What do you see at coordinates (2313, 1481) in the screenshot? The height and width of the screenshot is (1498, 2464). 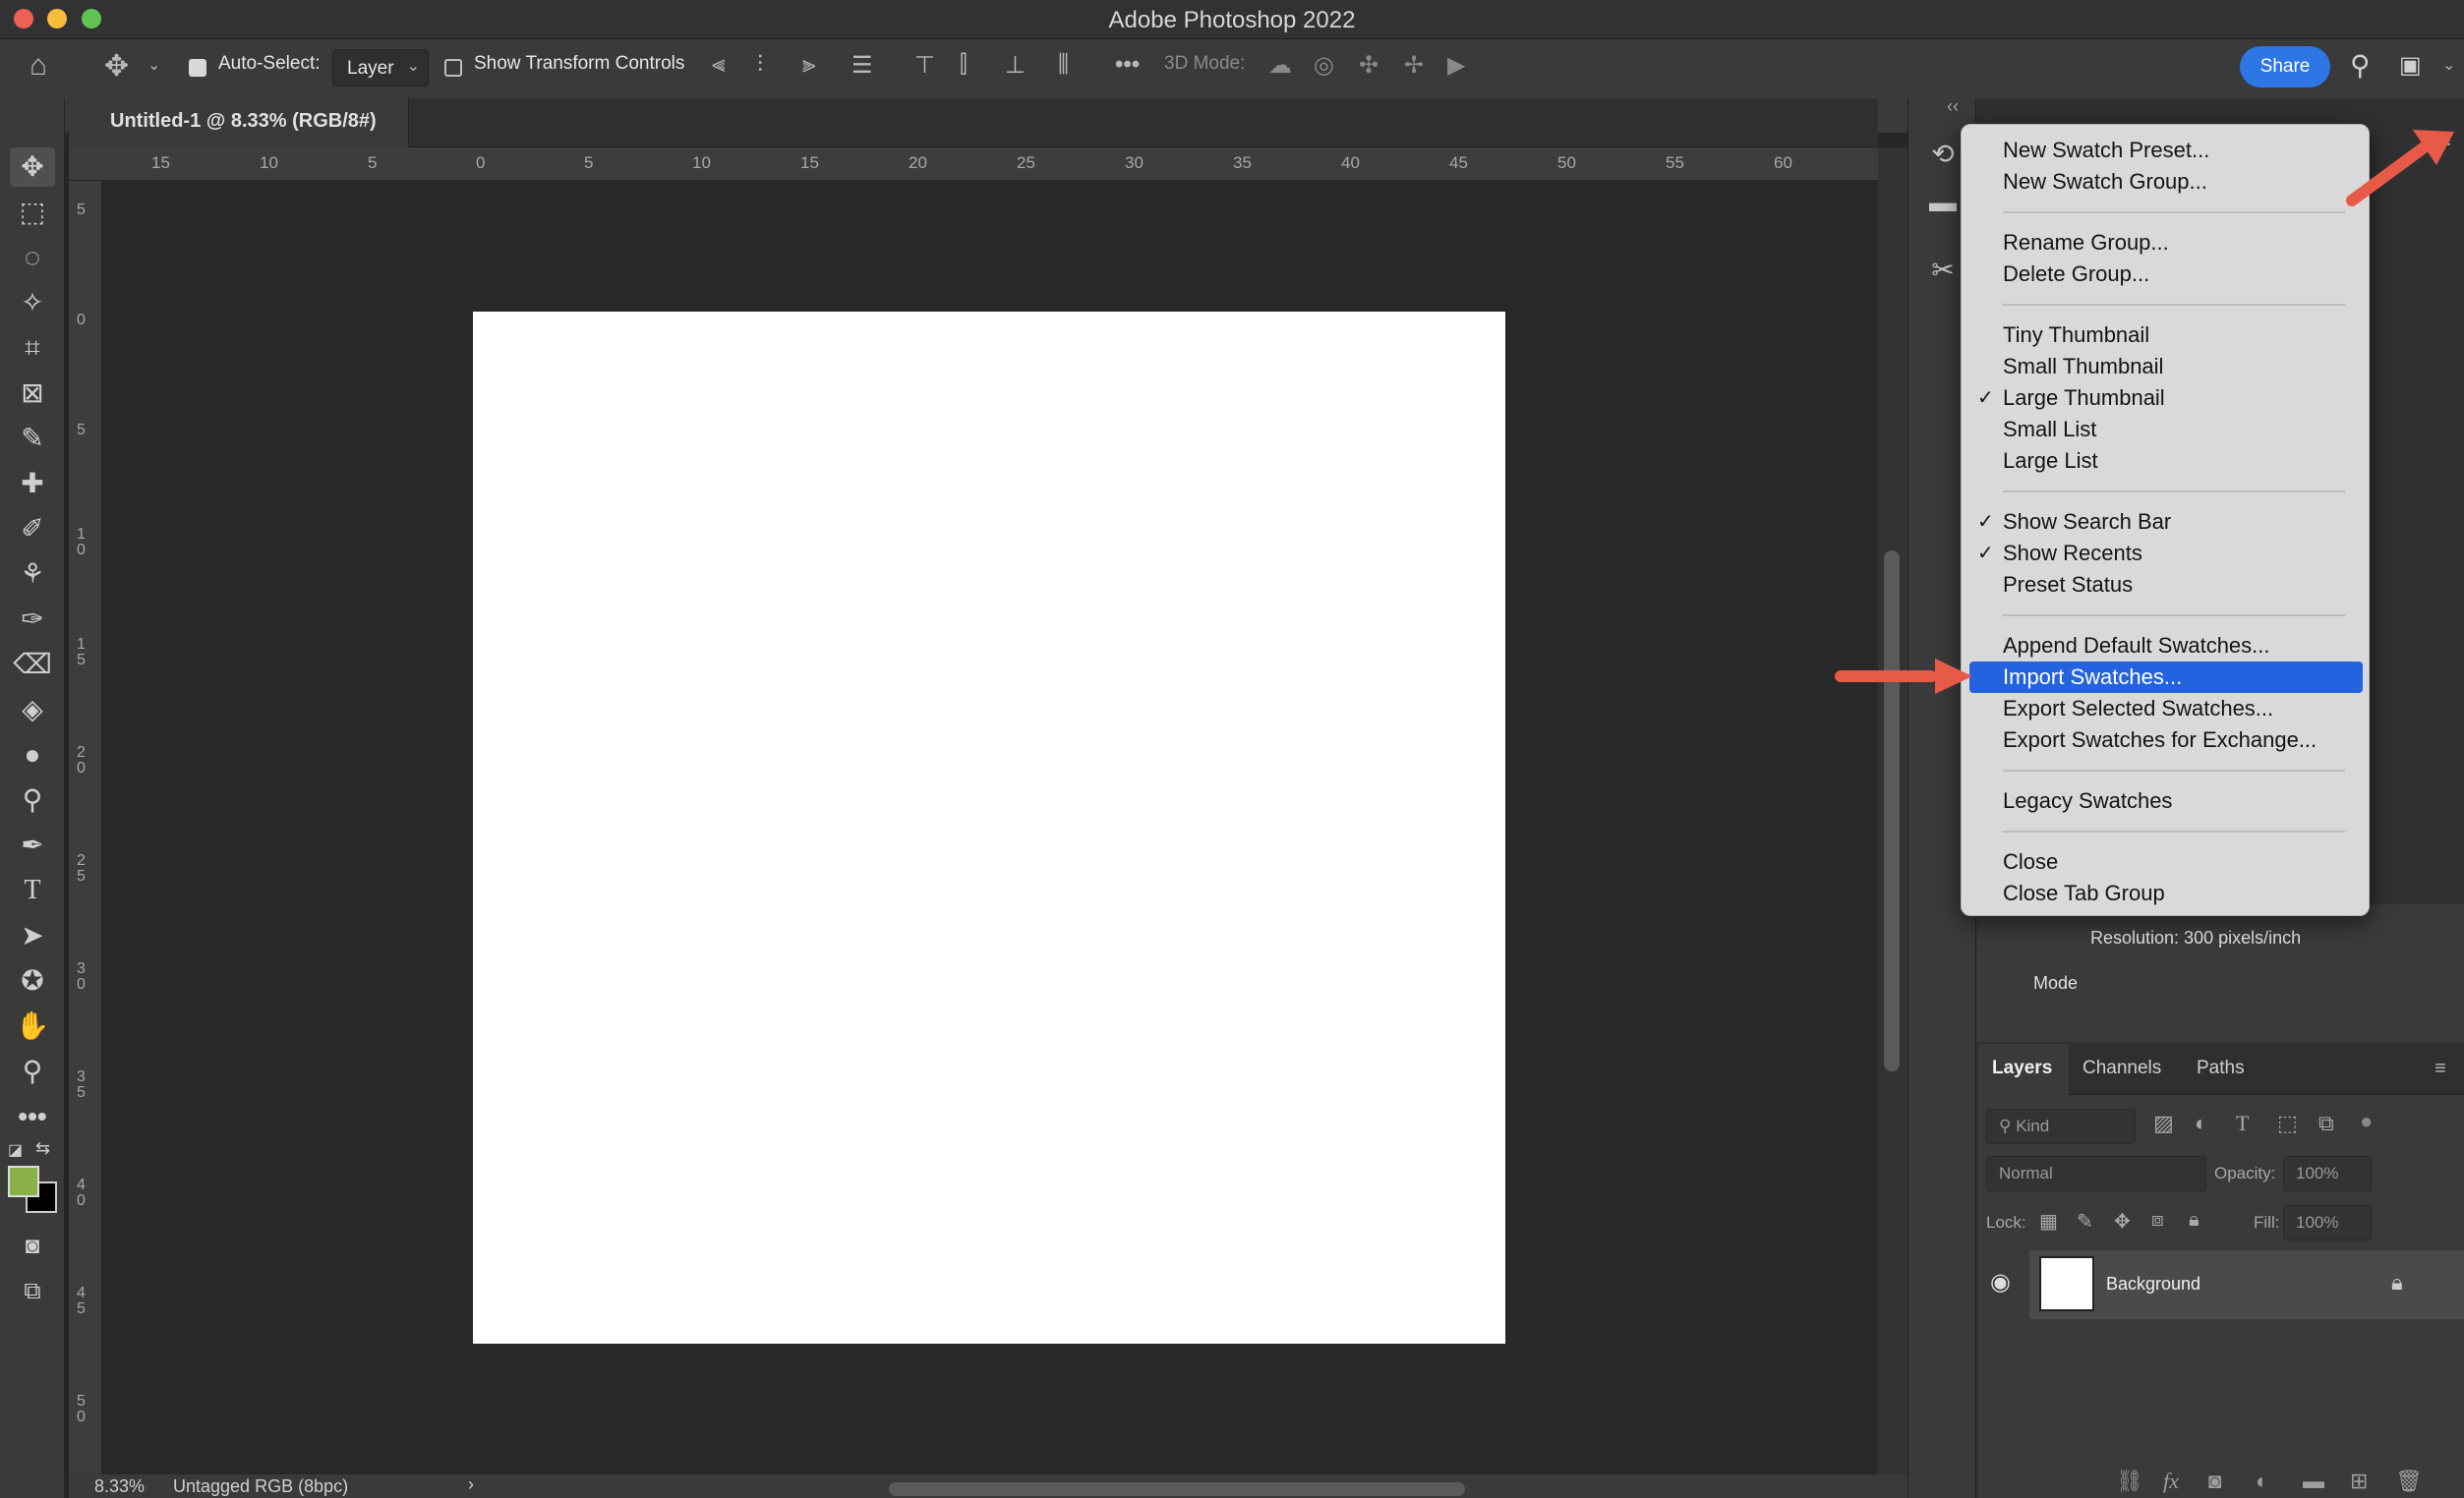 I see `new-group-icon: ▬` at bounding box center [2313, 1481].